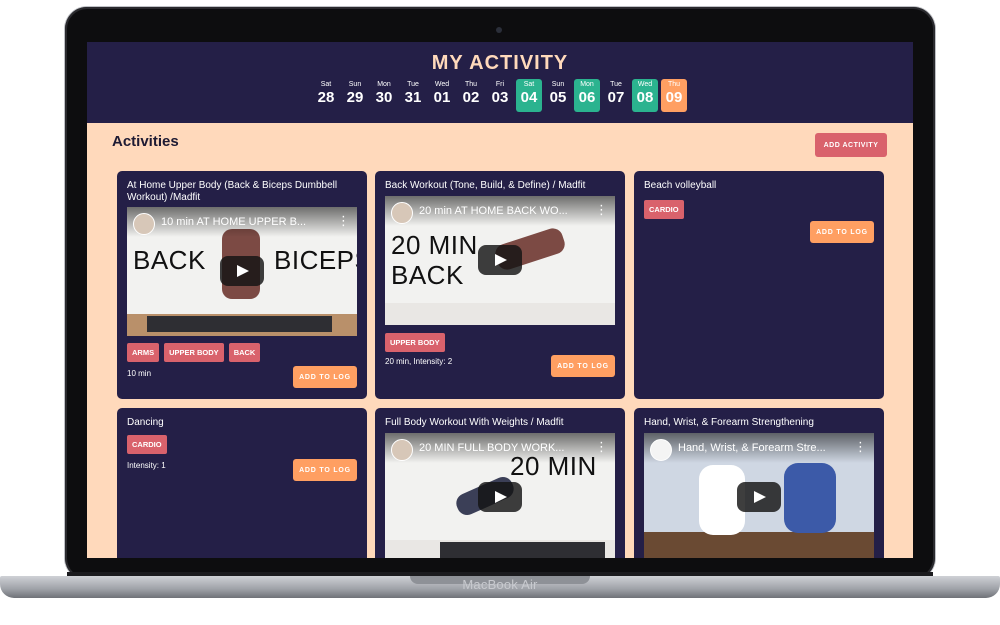 The image size is (1000, 625). What do you see at coordinates (419, 361) in the screenshot?
I see `activity-meta: 20 min, Intensity: 2` at bounding box center [419, 361].